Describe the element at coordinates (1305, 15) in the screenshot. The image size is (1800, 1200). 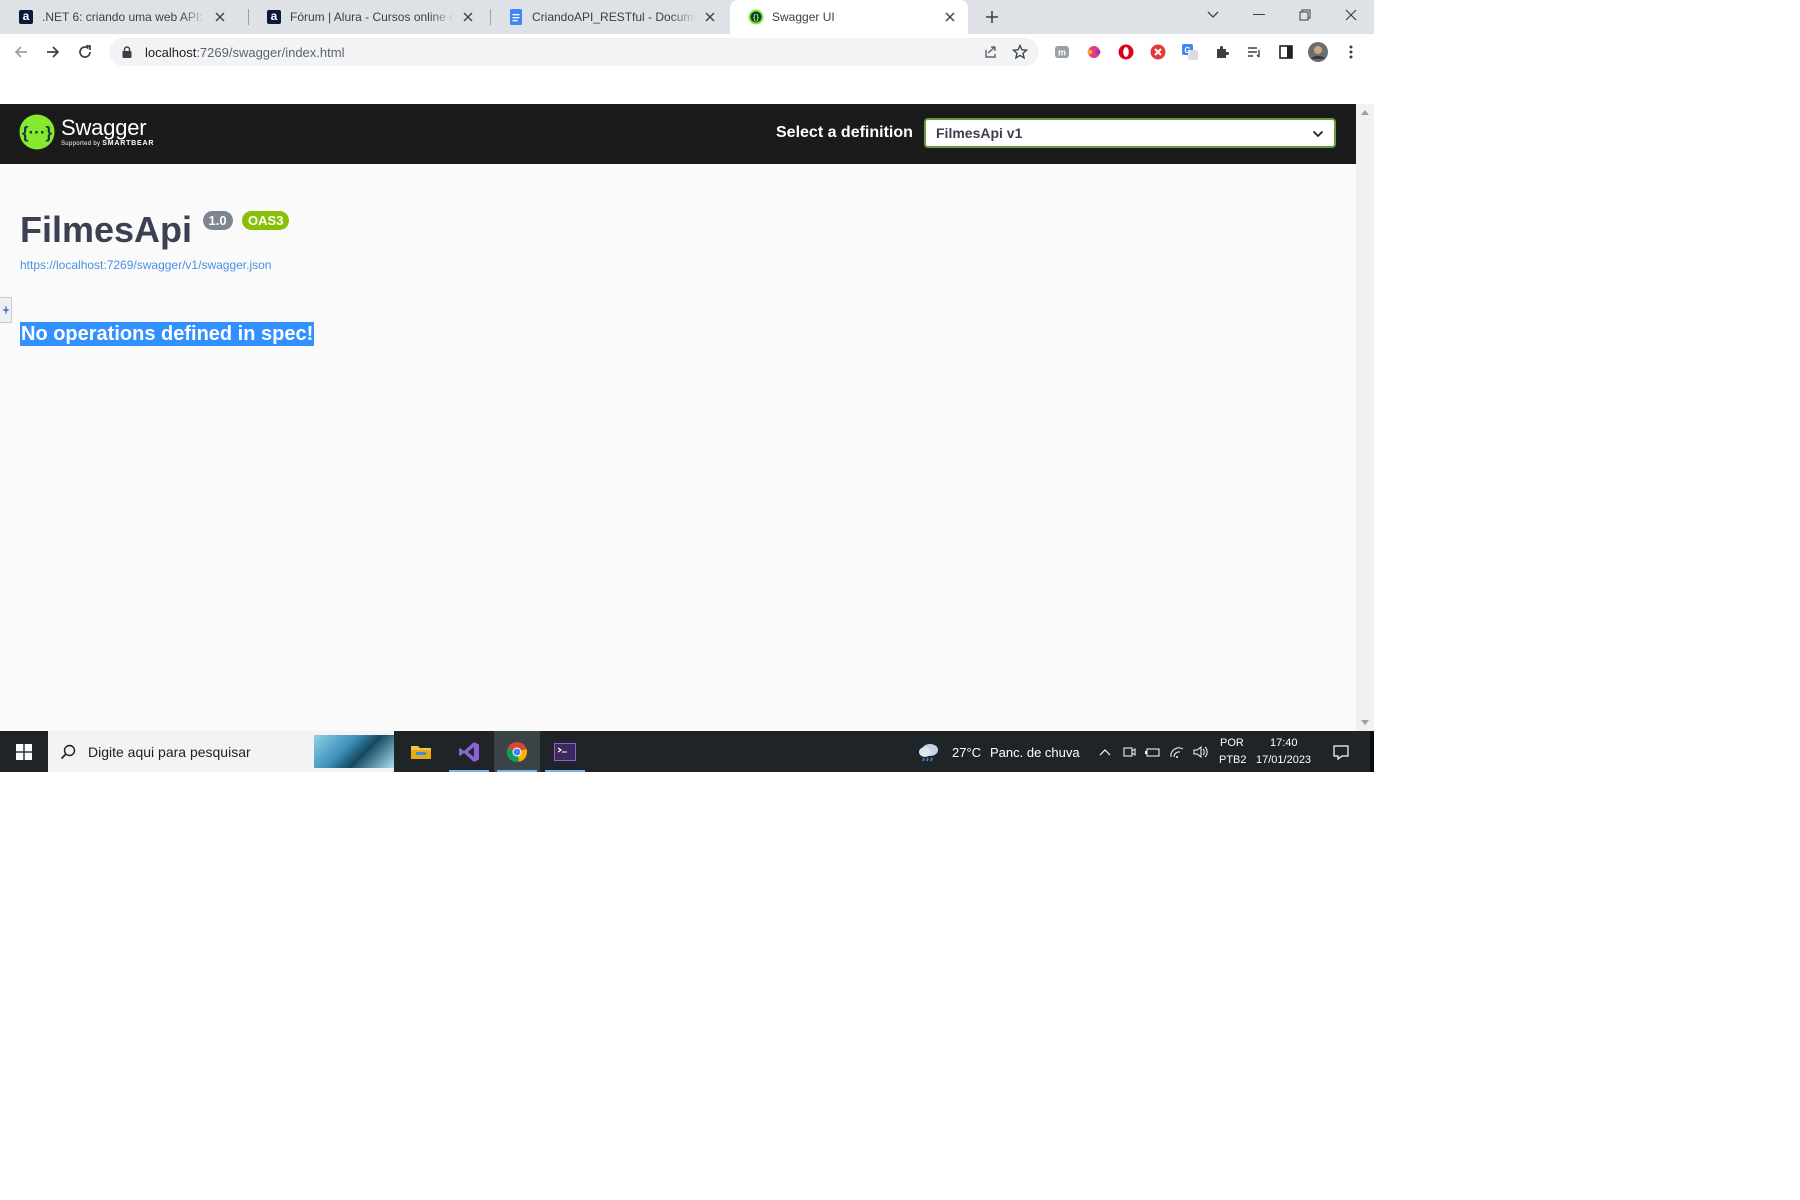
I see `restore-button` at that location.